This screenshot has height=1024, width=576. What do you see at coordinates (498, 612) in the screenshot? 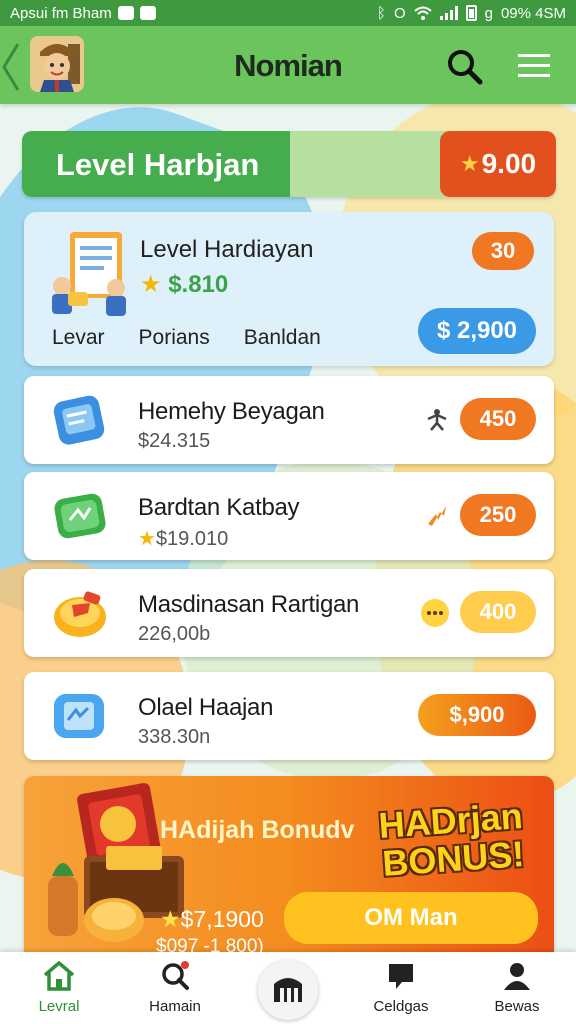
I see `item-badge: 400` at bounding box center [498, 612].